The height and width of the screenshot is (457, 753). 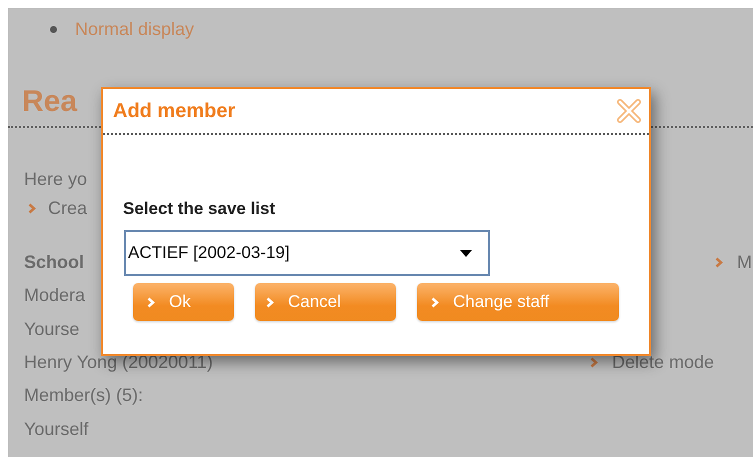 I want to click on info-text: Henry Yong (20020011), so click(x=118, y=363).